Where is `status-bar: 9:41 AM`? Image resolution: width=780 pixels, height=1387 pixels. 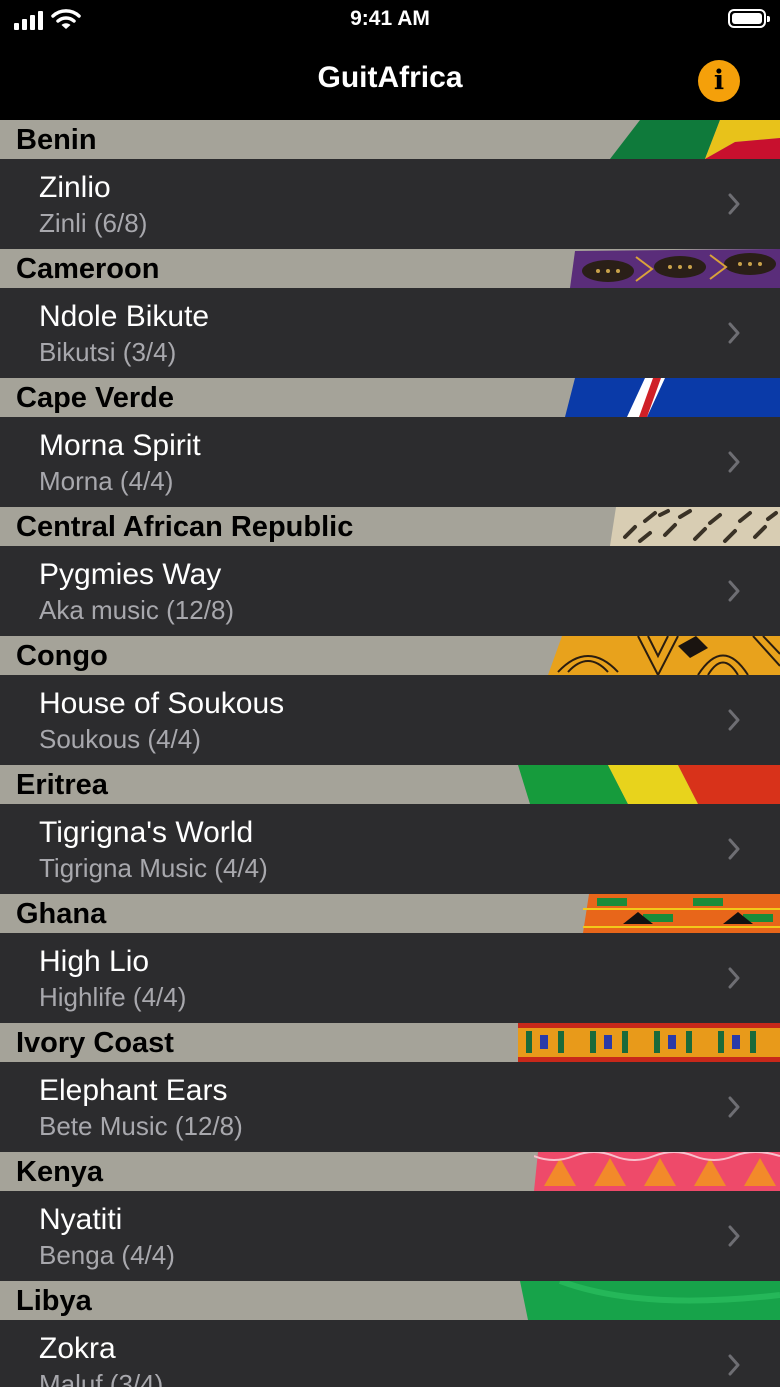
status-bar: 9:41 AM is located at coordinates (390, 20).